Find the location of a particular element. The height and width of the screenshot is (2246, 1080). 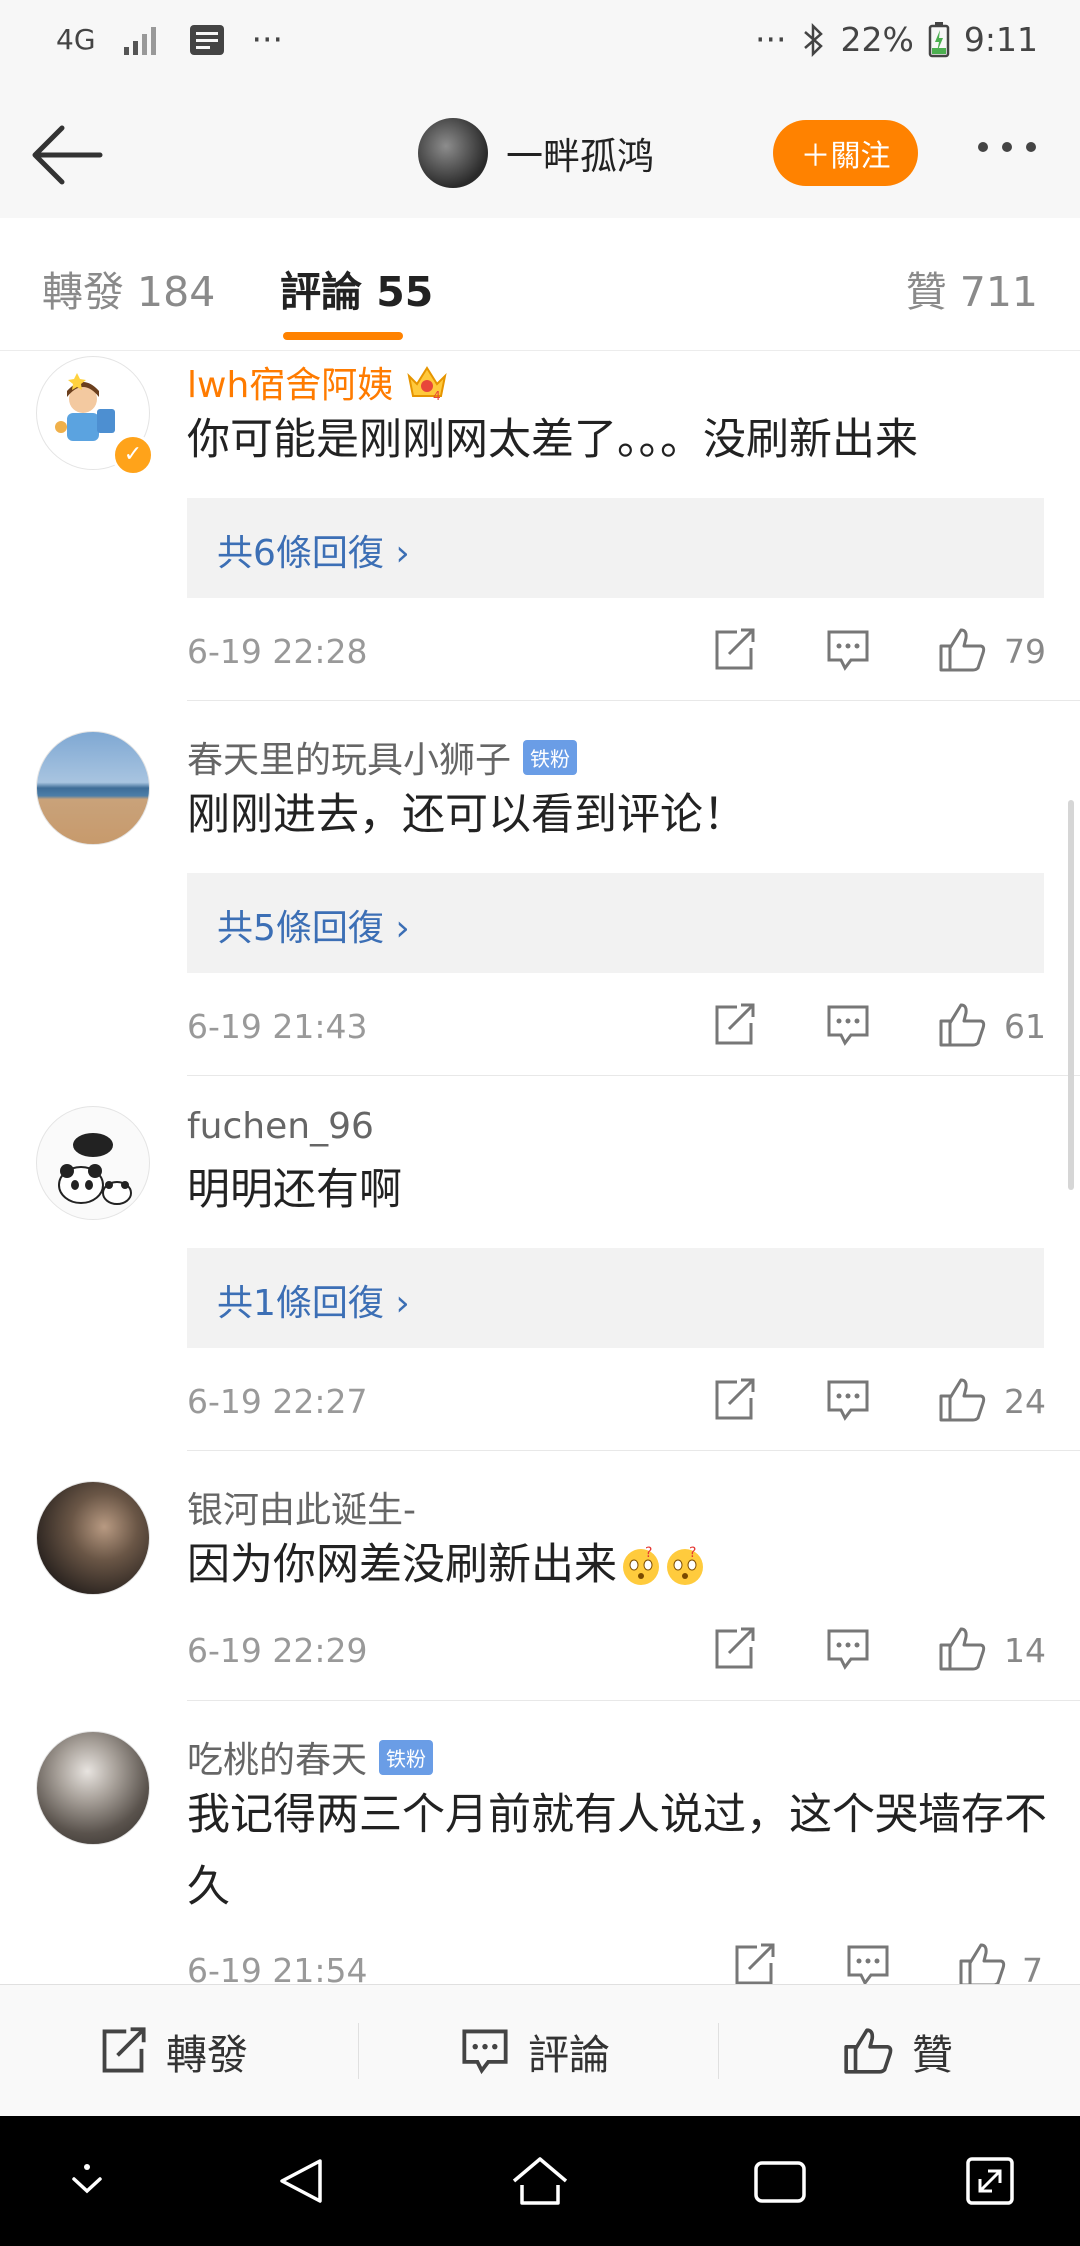

system-navigation-bar is located at coordinates (540, 2181).